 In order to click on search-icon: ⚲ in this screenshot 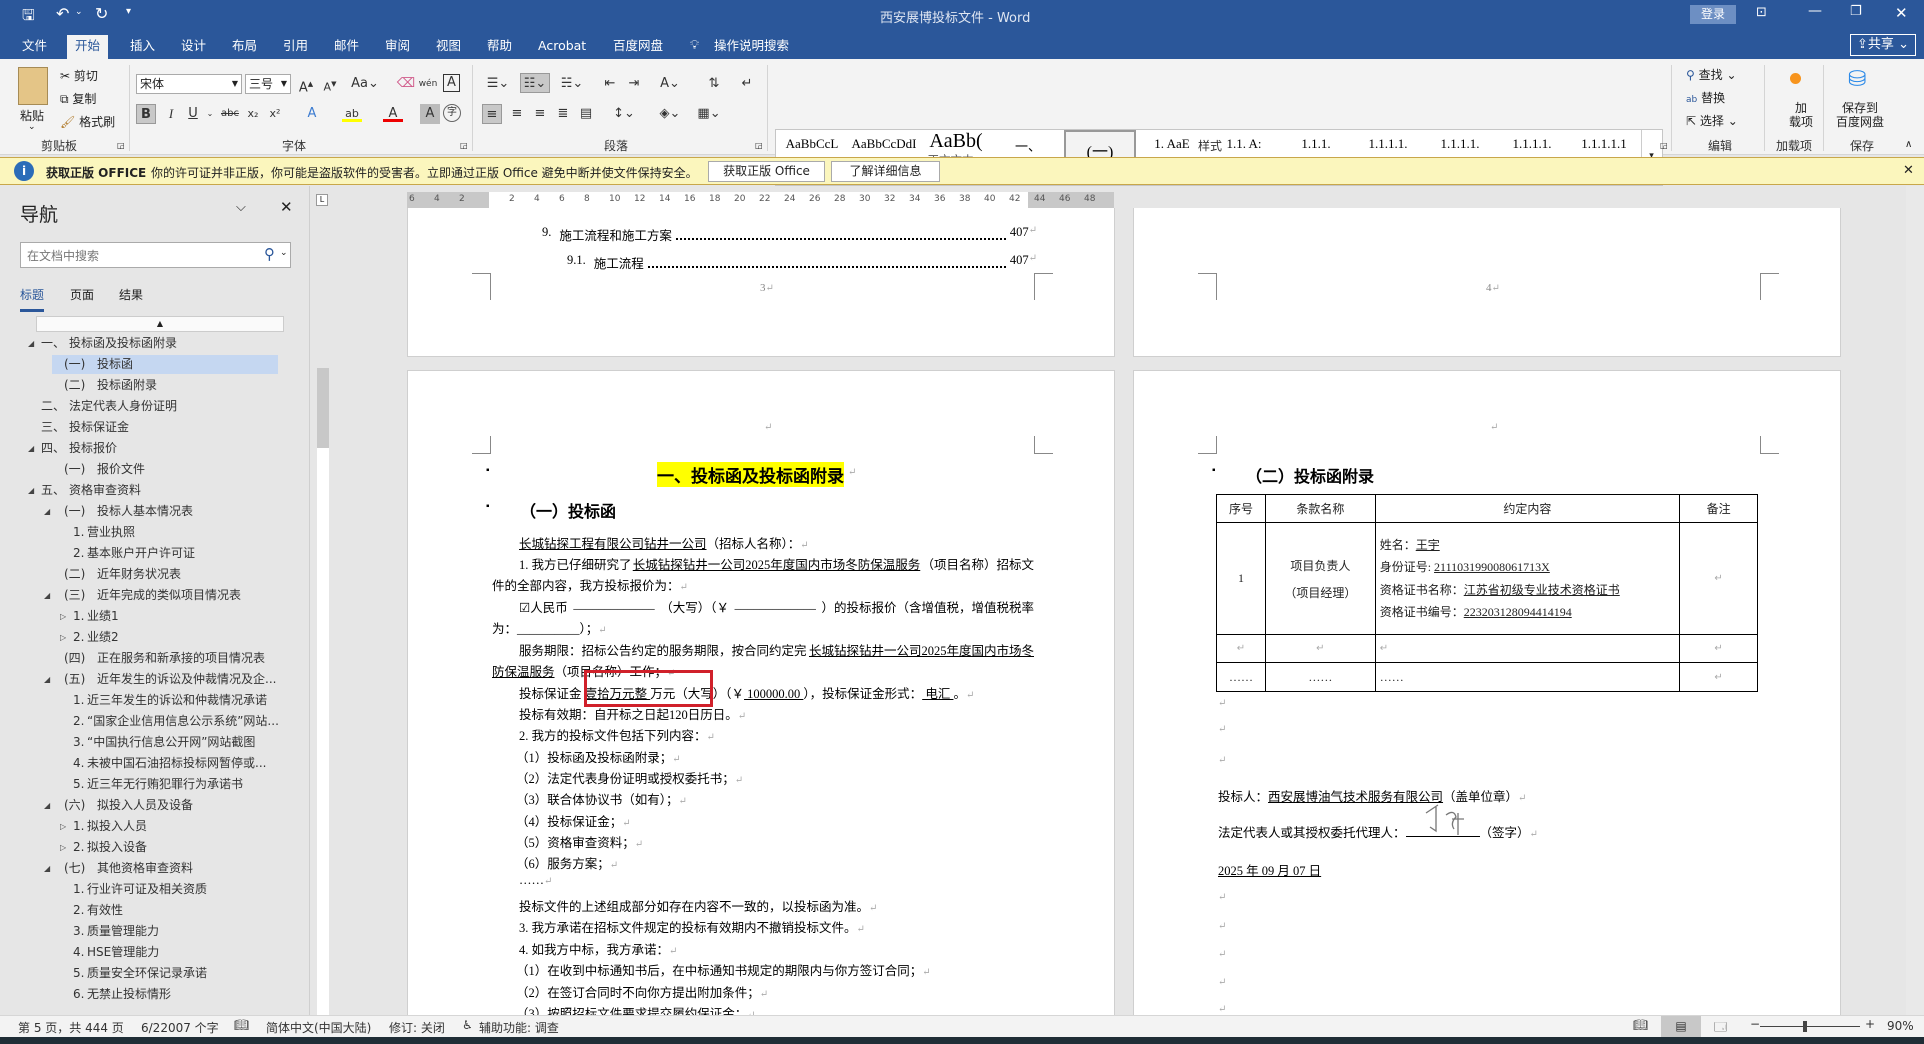, I will do `click(269, 254)`.